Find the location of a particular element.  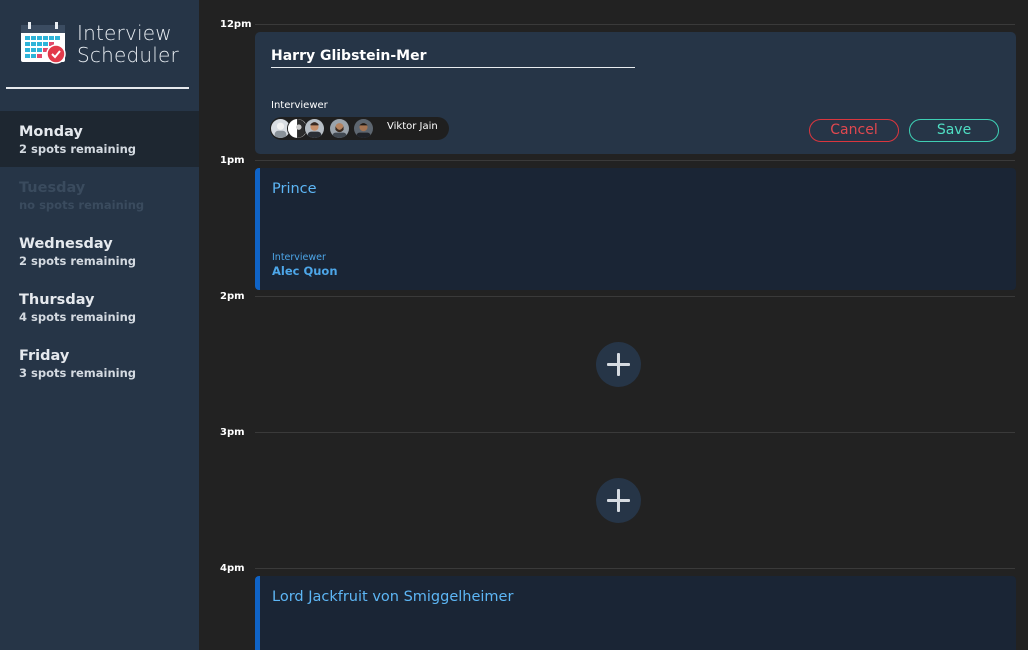

day-item-friday: Friday 3 spots remaining is located at coordinates (99, 363).